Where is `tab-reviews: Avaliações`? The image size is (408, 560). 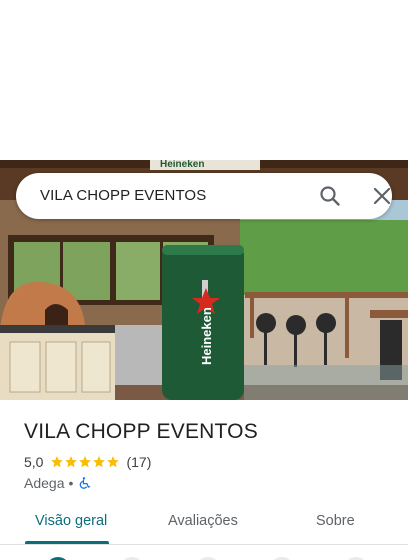
tab-reviews: Avaliações is located at coordinates (203, 521).